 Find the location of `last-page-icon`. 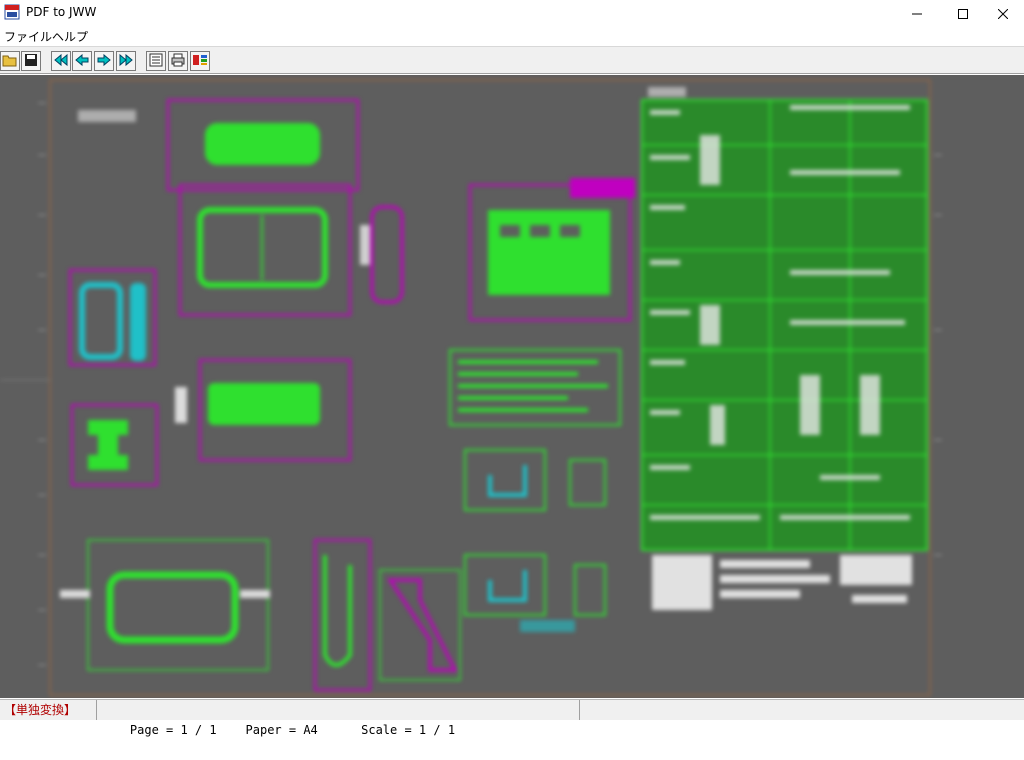

last-page-icon is located at coordinates (126, 61).